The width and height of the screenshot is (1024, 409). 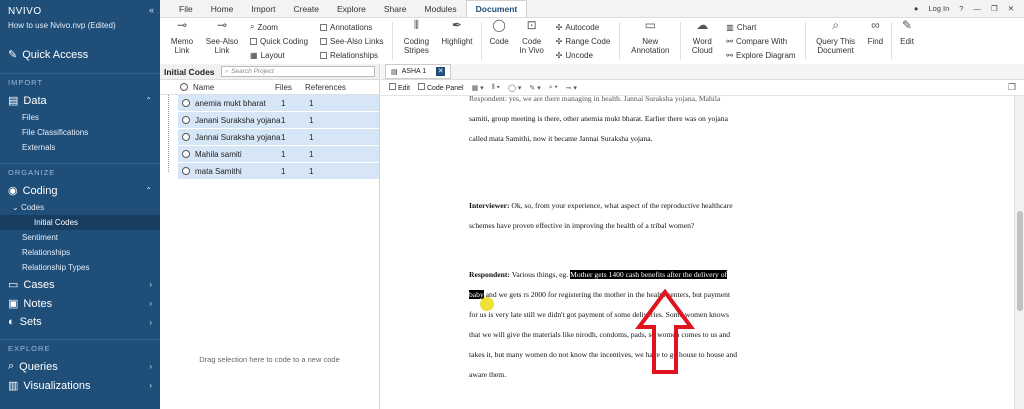 What do you see at coordinates (681, 41) in the screenshot?
I see `divider` at bounding box center [681, 41].